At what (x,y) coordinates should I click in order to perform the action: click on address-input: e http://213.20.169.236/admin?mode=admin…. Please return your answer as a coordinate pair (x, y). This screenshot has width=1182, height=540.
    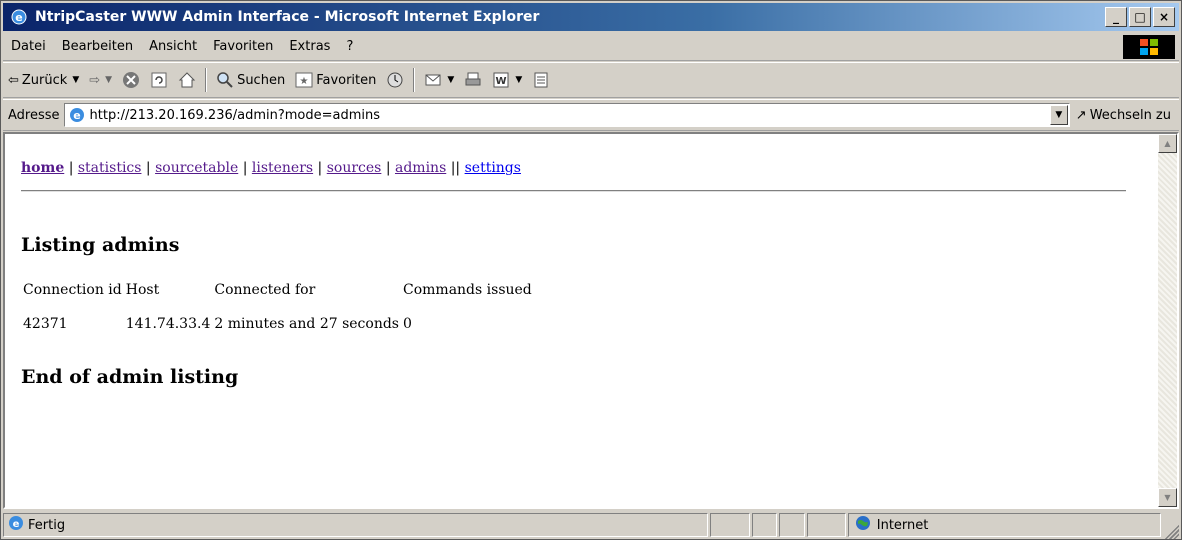
    Looking at the image, I should click on (566, 115).